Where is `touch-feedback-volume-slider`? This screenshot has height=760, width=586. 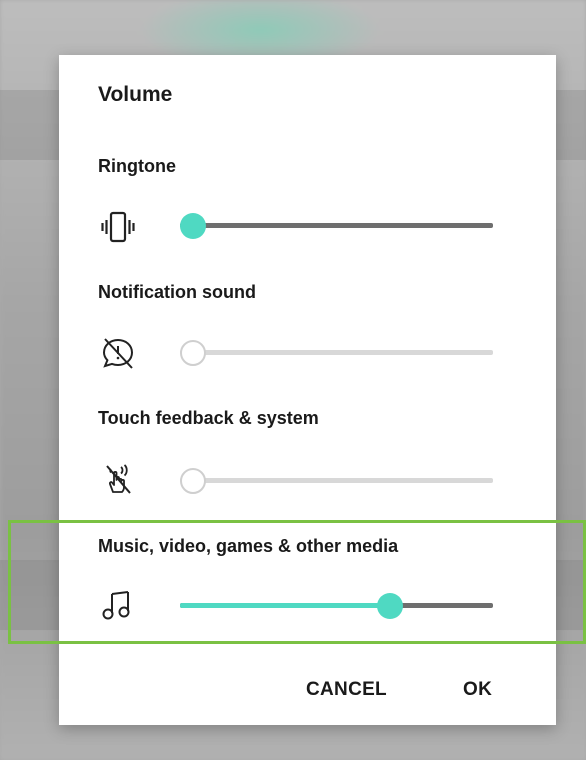
touch-feedback-volume-slider is located at coordinates (336, 480).